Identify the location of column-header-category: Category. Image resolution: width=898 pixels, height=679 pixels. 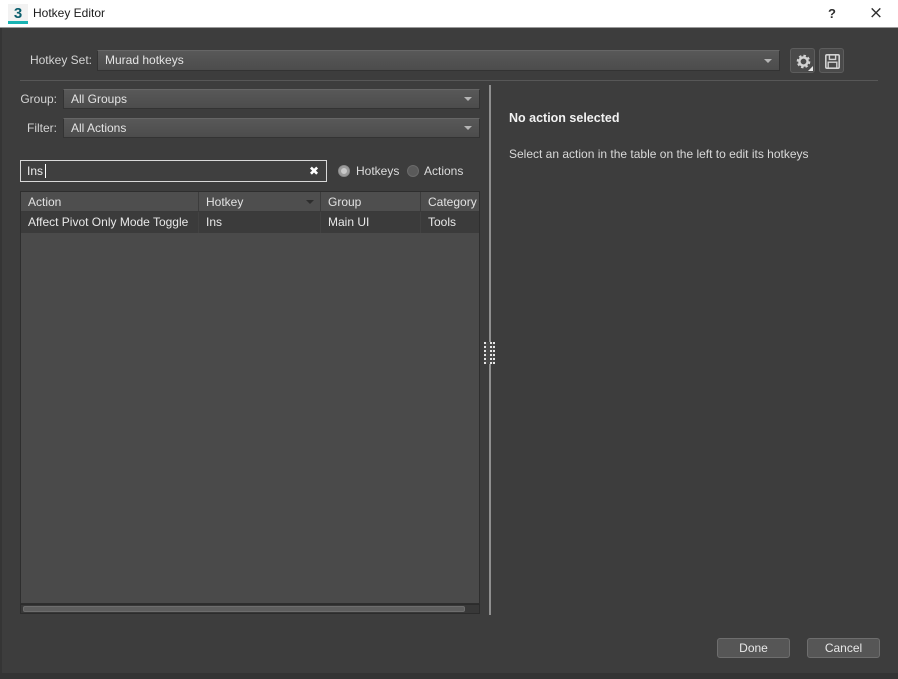
(450, 201).